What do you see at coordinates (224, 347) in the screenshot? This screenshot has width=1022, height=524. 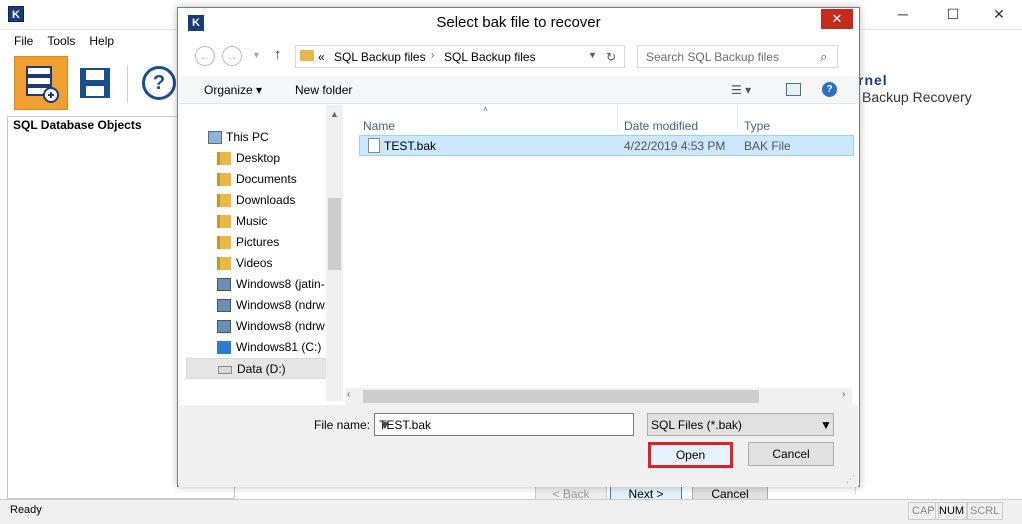 I see `windows-drive-icon` at bounding box center [224, 347].